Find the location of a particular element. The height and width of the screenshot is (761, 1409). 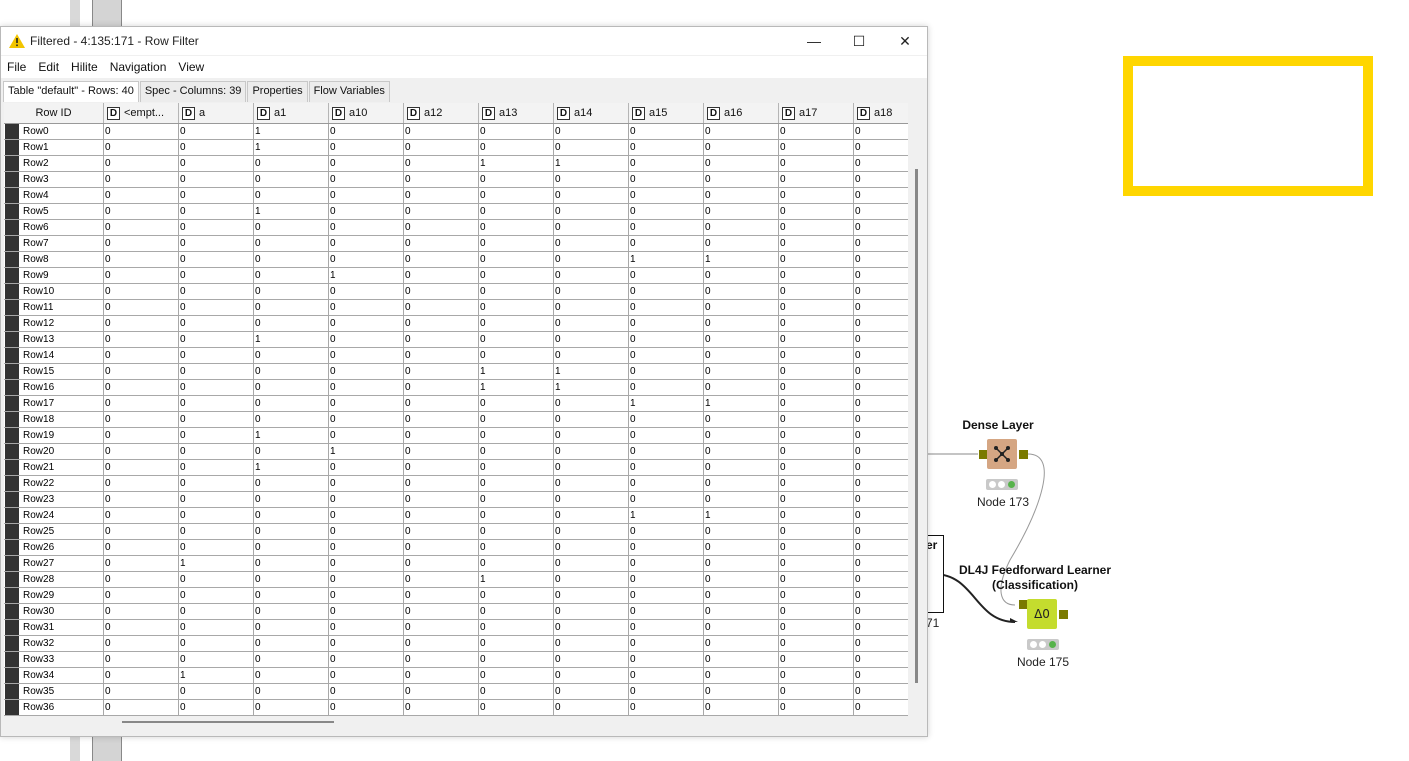

tab-spec: Spec - Columns: 39 is located at coordinates (193, 91).